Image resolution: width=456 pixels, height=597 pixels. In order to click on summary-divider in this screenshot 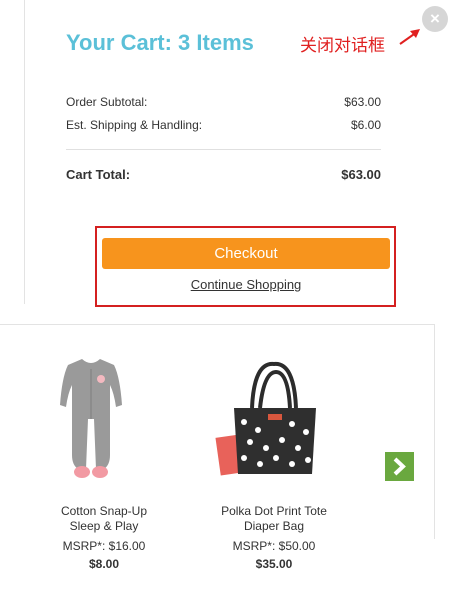, I will do `click(223, 149)`.